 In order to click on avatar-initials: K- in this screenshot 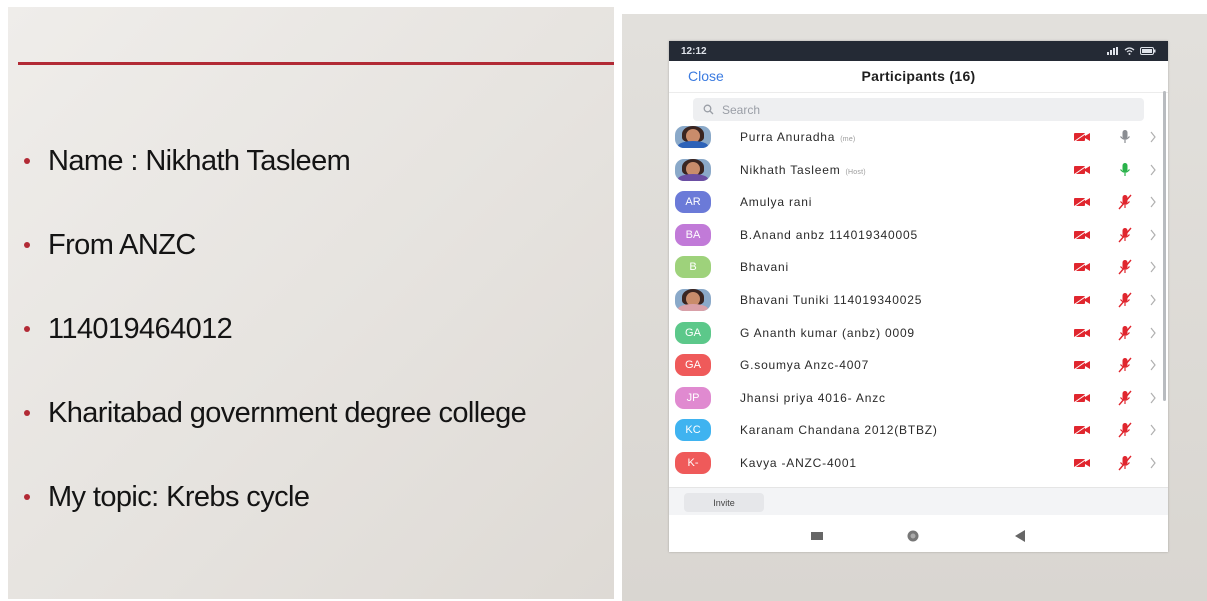, I will do `click(693, 462)`.